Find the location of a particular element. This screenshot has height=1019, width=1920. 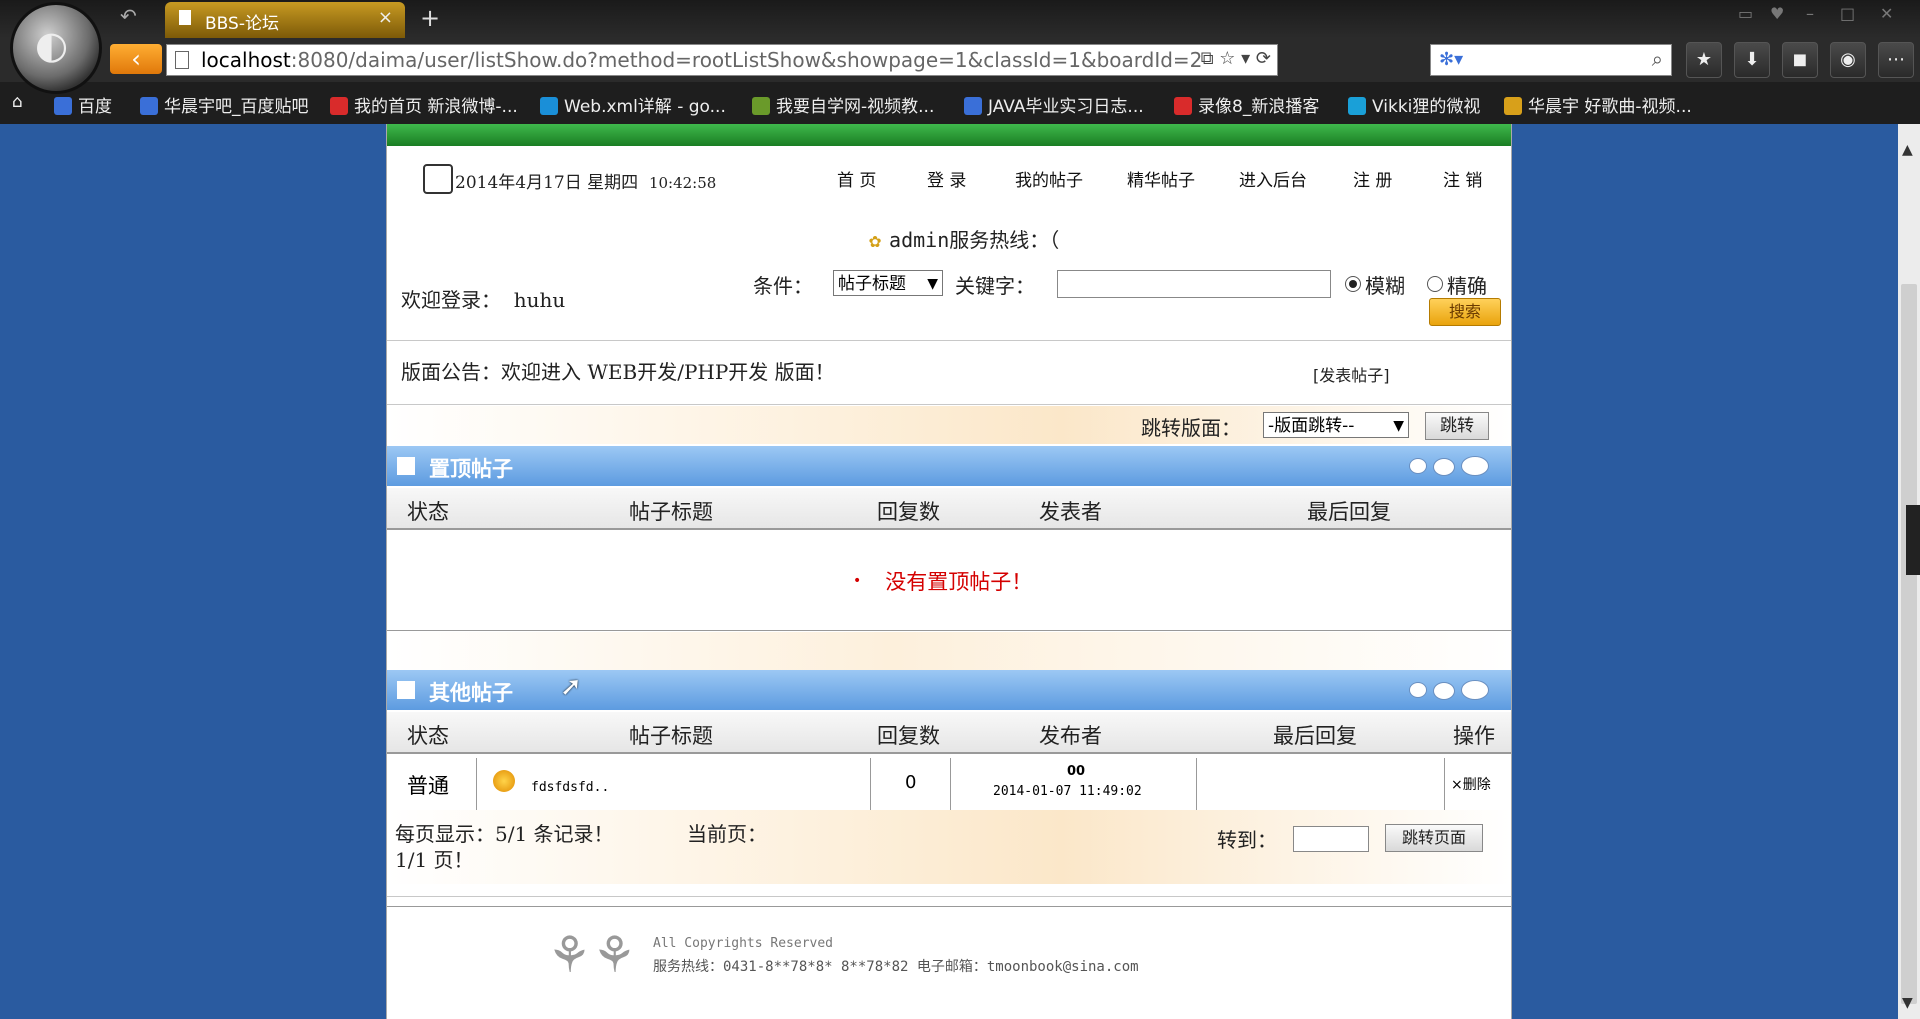

side-panel-handle is located at coordinates (1913, 540).